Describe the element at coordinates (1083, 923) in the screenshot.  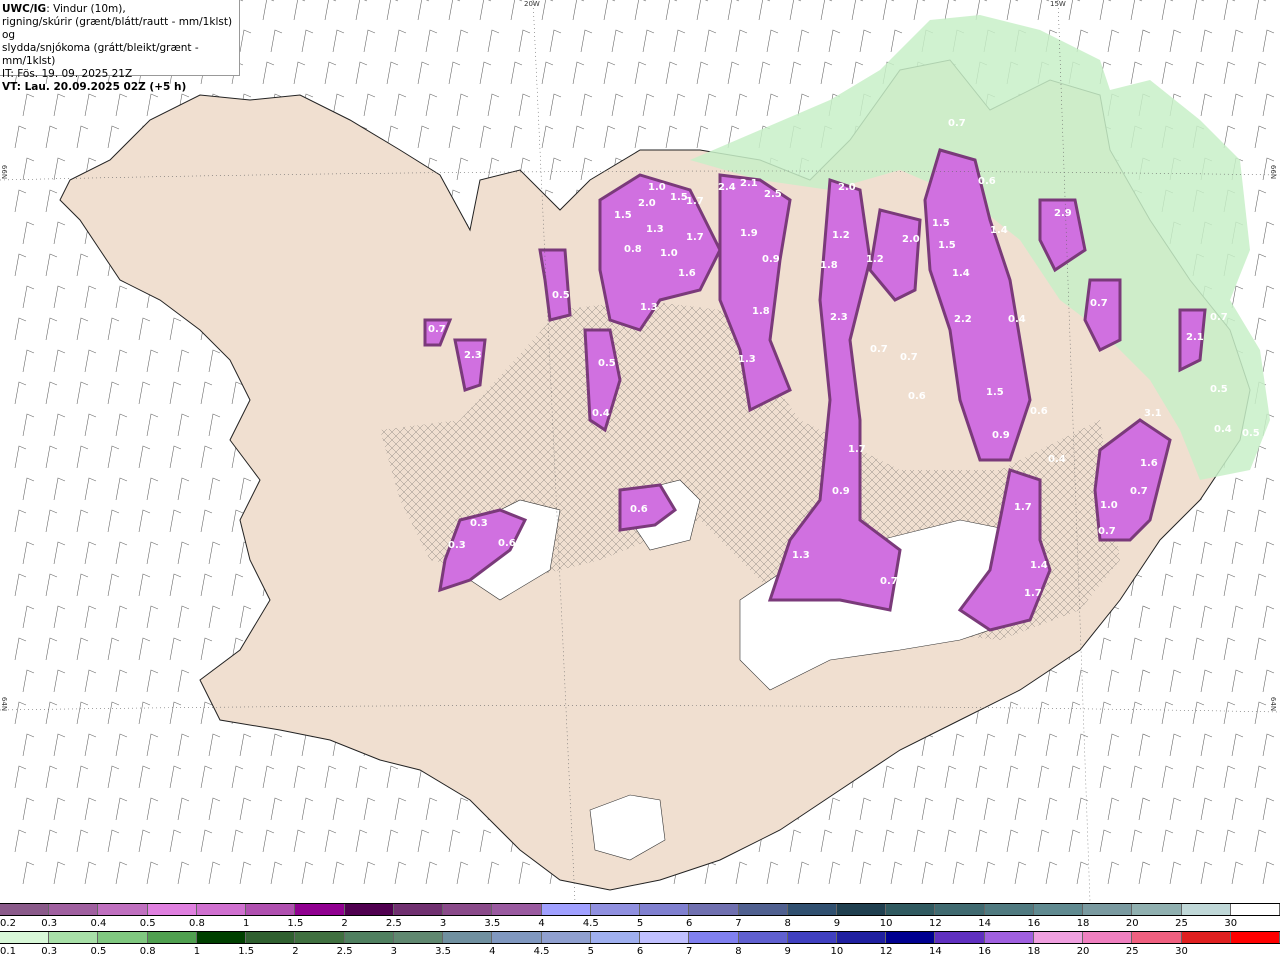
I see `colorbar-label: 18` at that location.